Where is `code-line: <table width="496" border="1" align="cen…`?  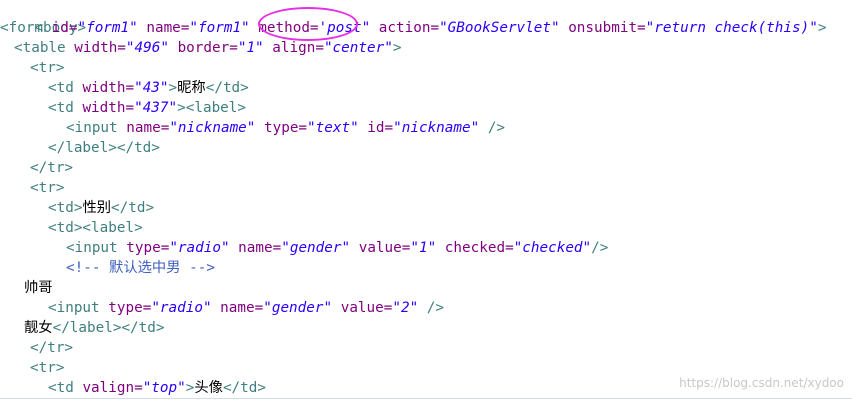 code-line: <table width="496" border="1" align="cen… is located at coordinates (207, 48).